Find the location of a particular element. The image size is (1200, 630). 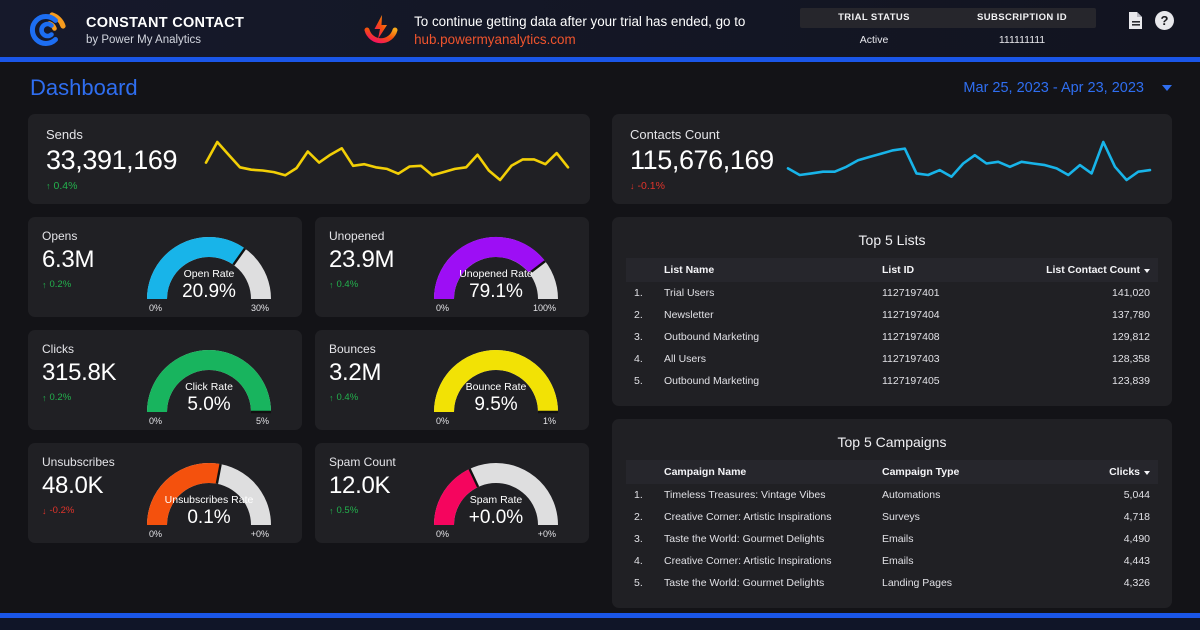

document-icon is located at coordinates (1136, 20).